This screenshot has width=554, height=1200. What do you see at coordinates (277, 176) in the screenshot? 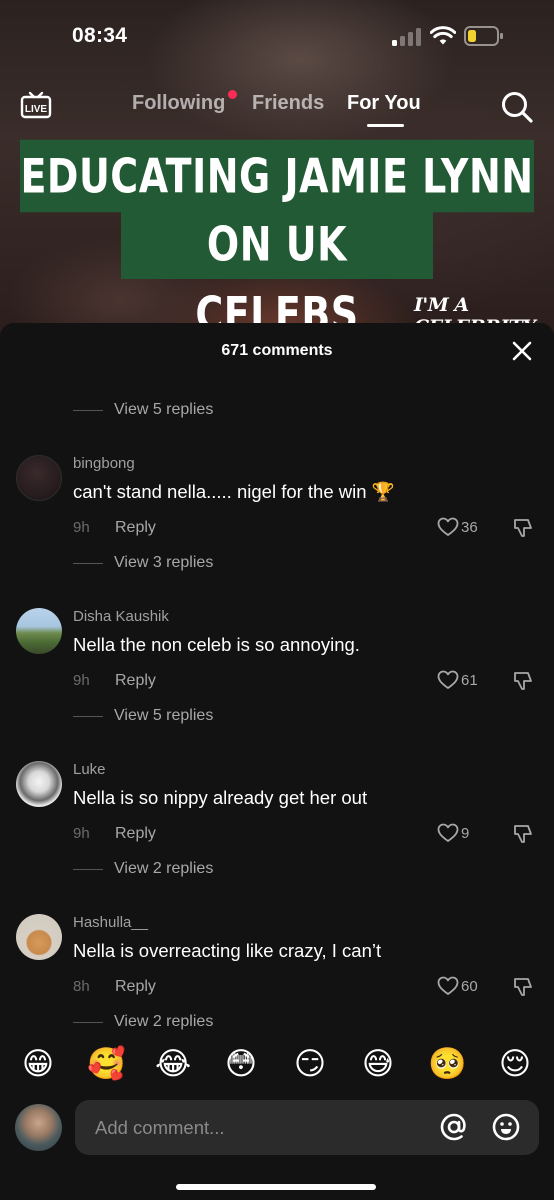
I see `video-caption-line-1: EDUCATING JAMIE LYNN` at bounding box center [277, 176].